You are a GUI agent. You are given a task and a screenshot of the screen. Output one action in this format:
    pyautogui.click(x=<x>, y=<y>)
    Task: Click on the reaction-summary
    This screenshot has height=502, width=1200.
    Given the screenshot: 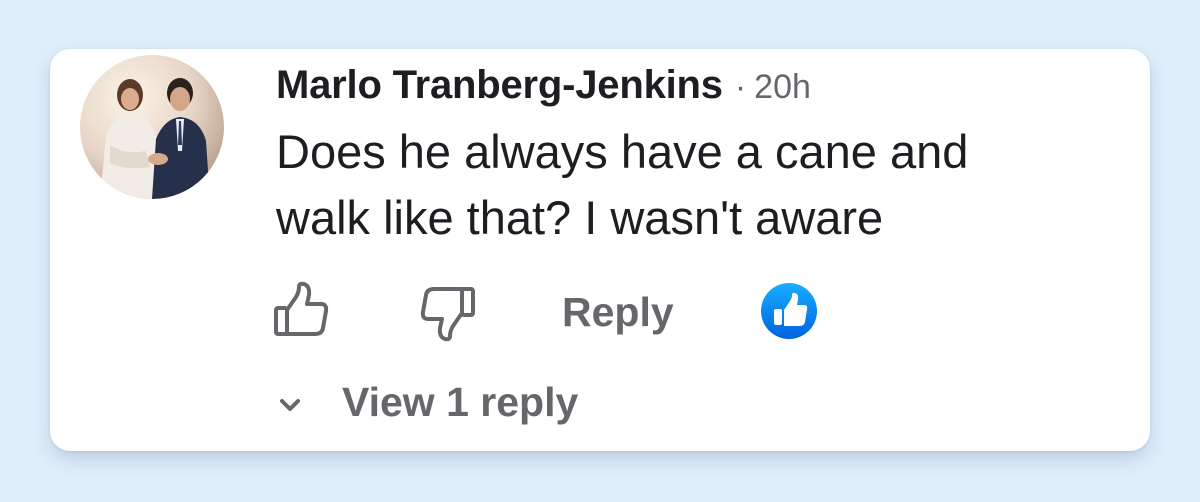 What is the action you would take?
    pyautogui.click(x=789, y=311)
    